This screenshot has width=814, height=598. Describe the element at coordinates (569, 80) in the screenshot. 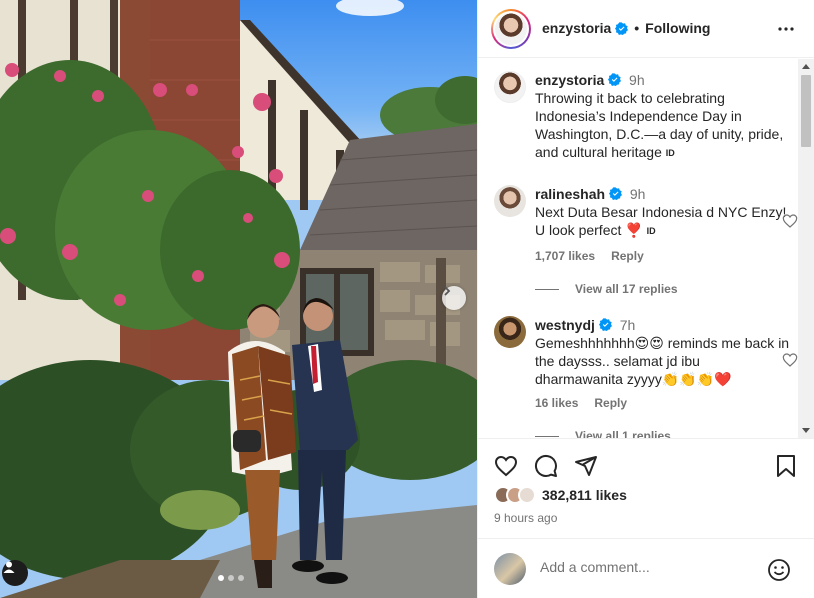

I see `caption-username: enzystoria` at that location.